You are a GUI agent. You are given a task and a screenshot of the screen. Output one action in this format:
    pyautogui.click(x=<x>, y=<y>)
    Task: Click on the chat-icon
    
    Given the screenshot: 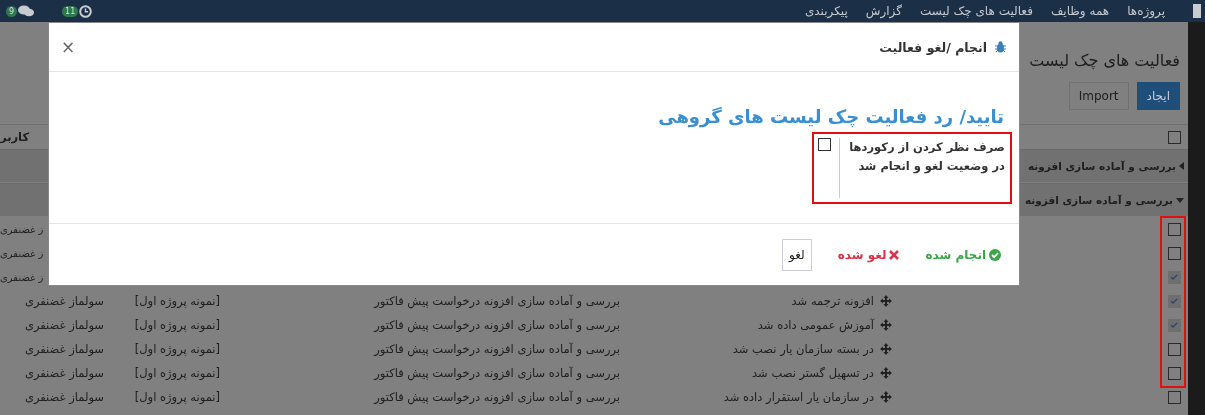 What is the action you would take?
    pyautogui.click(x=26, y=11)
    